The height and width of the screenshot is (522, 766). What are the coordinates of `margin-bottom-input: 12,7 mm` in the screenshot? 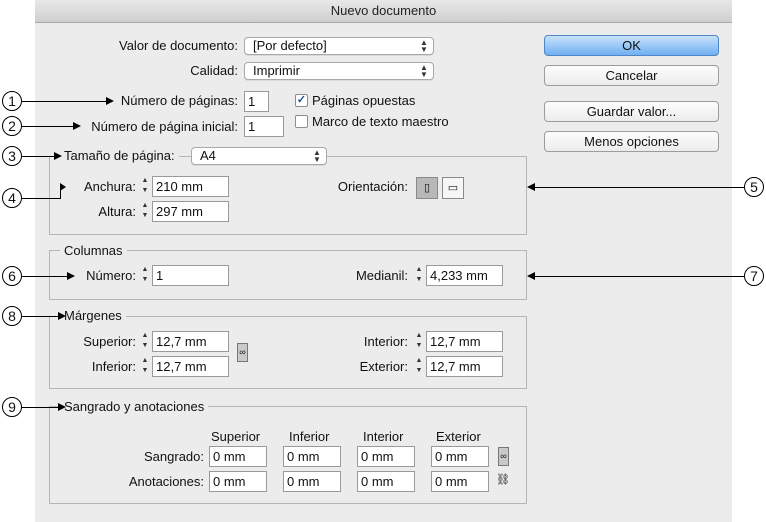 It's located at (190, 366).